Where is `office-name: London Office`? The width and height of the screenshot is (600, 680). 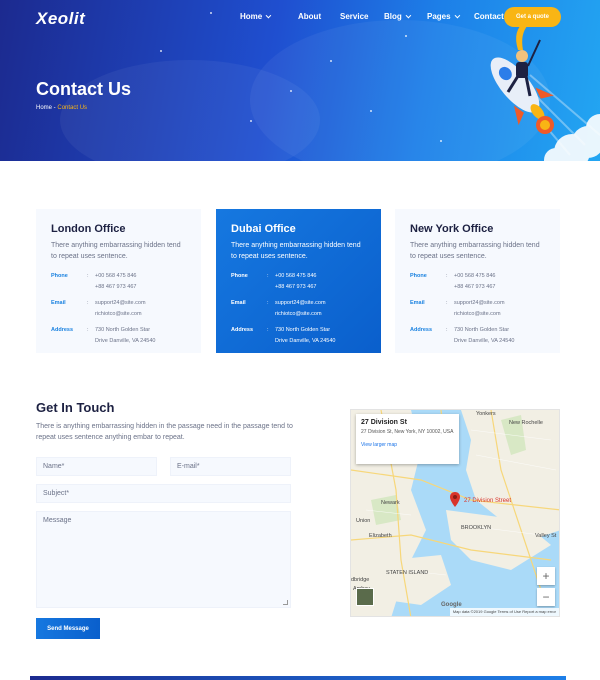 office-name: London Office is located at coordinates (88, 229).